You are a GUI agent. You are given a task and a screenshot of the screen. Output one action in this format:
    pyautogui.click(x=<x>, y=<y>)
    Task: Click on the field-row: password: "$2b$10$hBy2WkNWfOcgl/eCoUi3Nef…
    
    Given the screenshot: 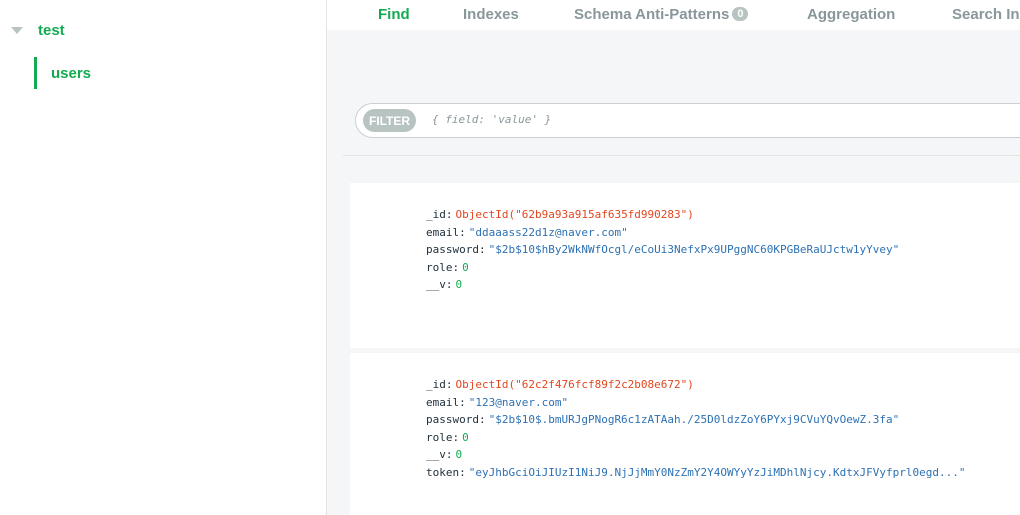 What is the action you would take?
    pyautogui.click(x=662, y=250)
    